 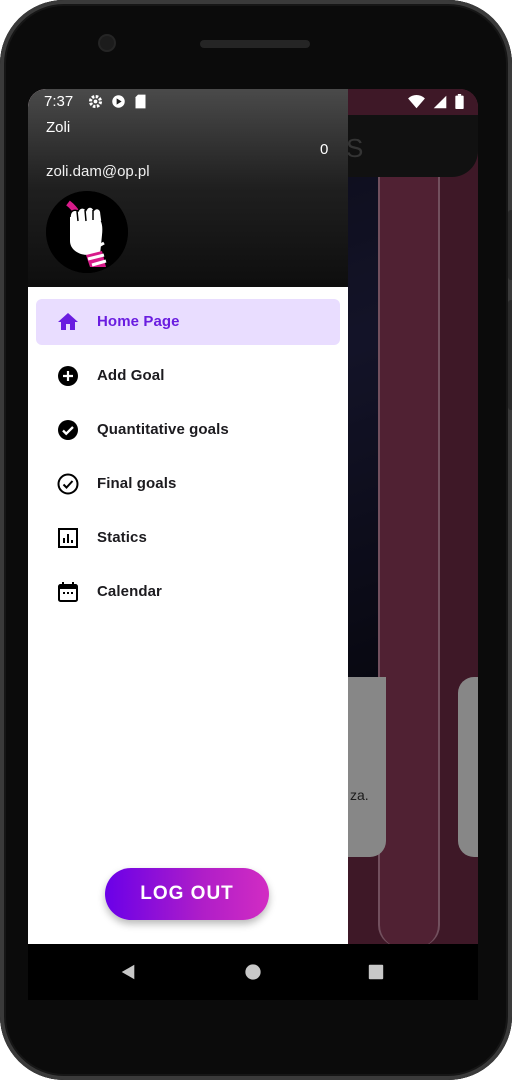 What do you see at coordinates (187, 894) in the screenshot?
I see `logout-button: LOG OUT` at bounding box center [187, 894].